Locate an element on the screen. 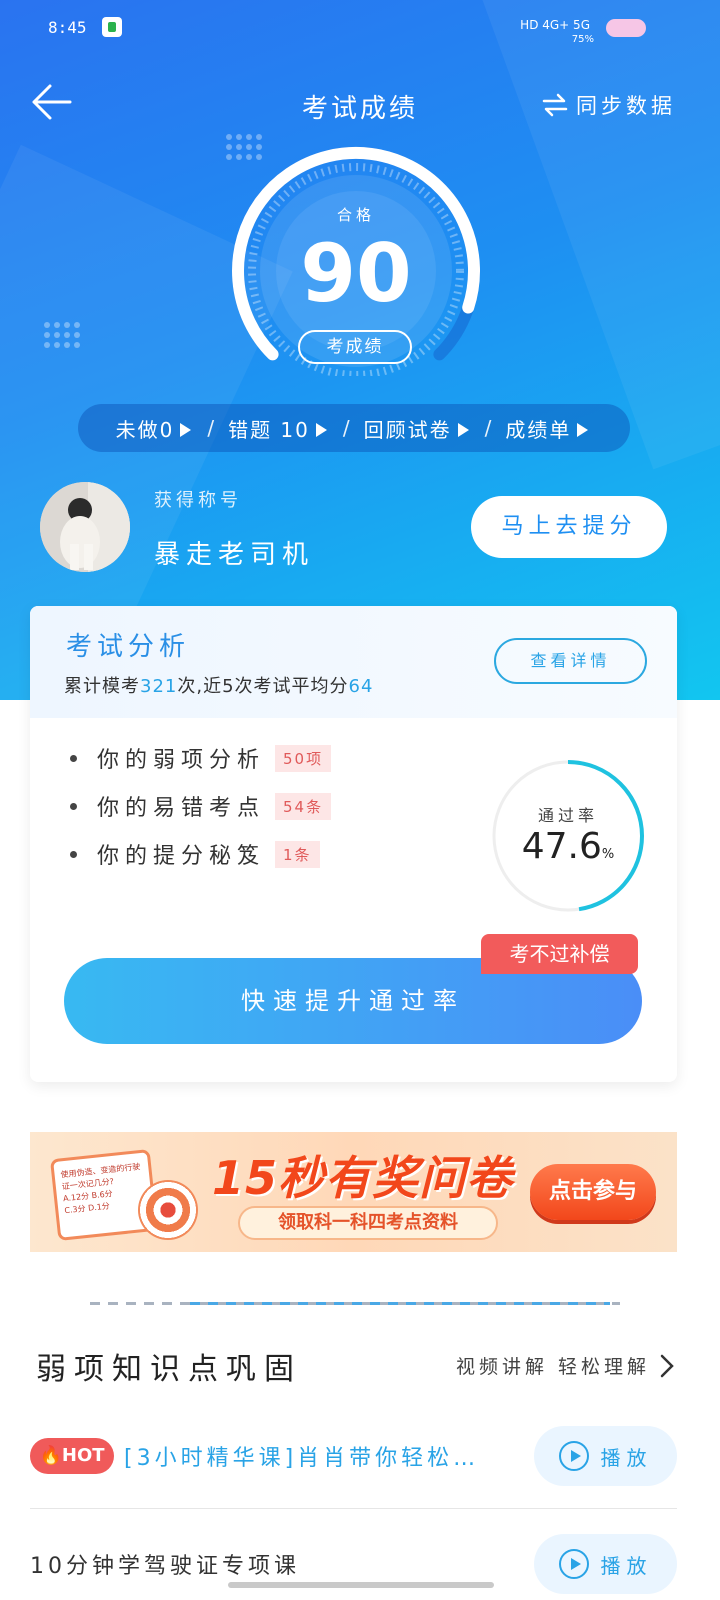  pass-rate-value: 47.6% is located at coordinates (568, 846).